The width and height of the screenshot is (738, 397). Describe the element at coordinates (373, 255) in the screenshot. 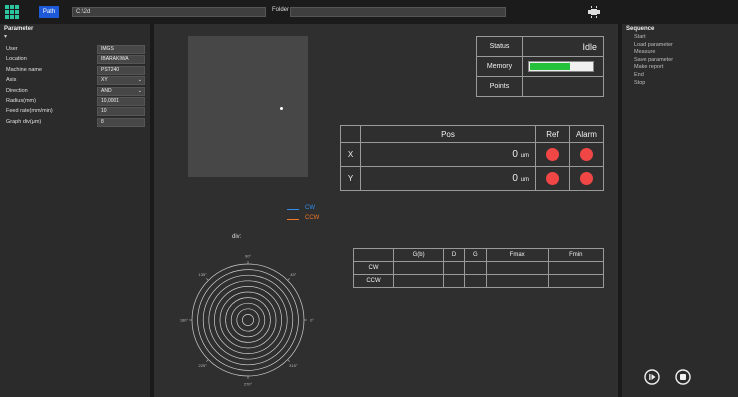

I see `results-corner-cell` at that location.